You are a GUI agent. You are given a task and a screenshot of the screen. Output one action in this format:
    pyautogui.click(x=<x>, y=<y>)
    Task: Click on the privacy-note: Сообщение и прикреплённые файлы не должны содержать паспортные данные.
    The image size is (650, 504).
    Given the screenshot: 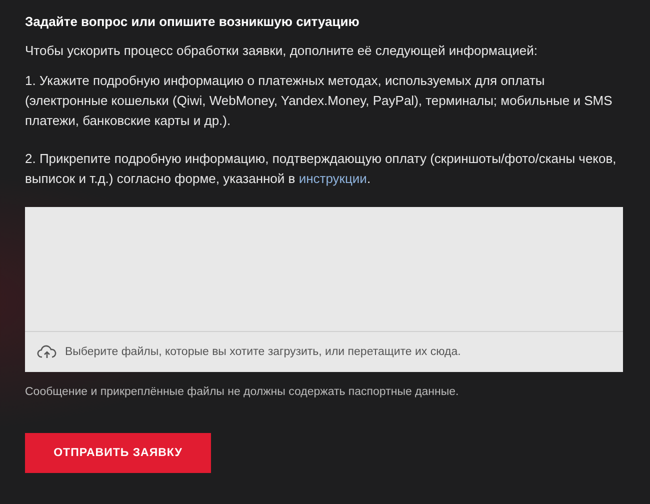 What is the action you would take?
    pyautogui.click(x=242, y=392)
    